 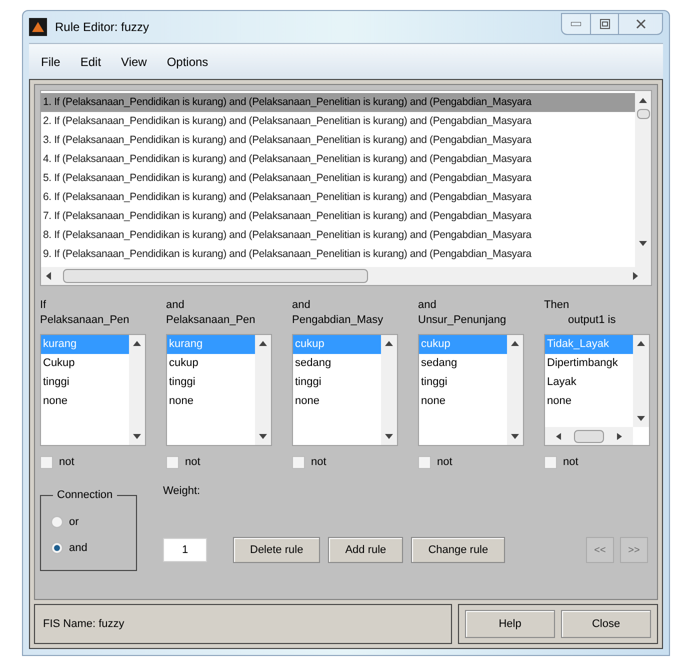 What do you see at coordinates (91, 61) in the screenshot?
I see `menu-item: Edit` at bounding box center [91, 61].